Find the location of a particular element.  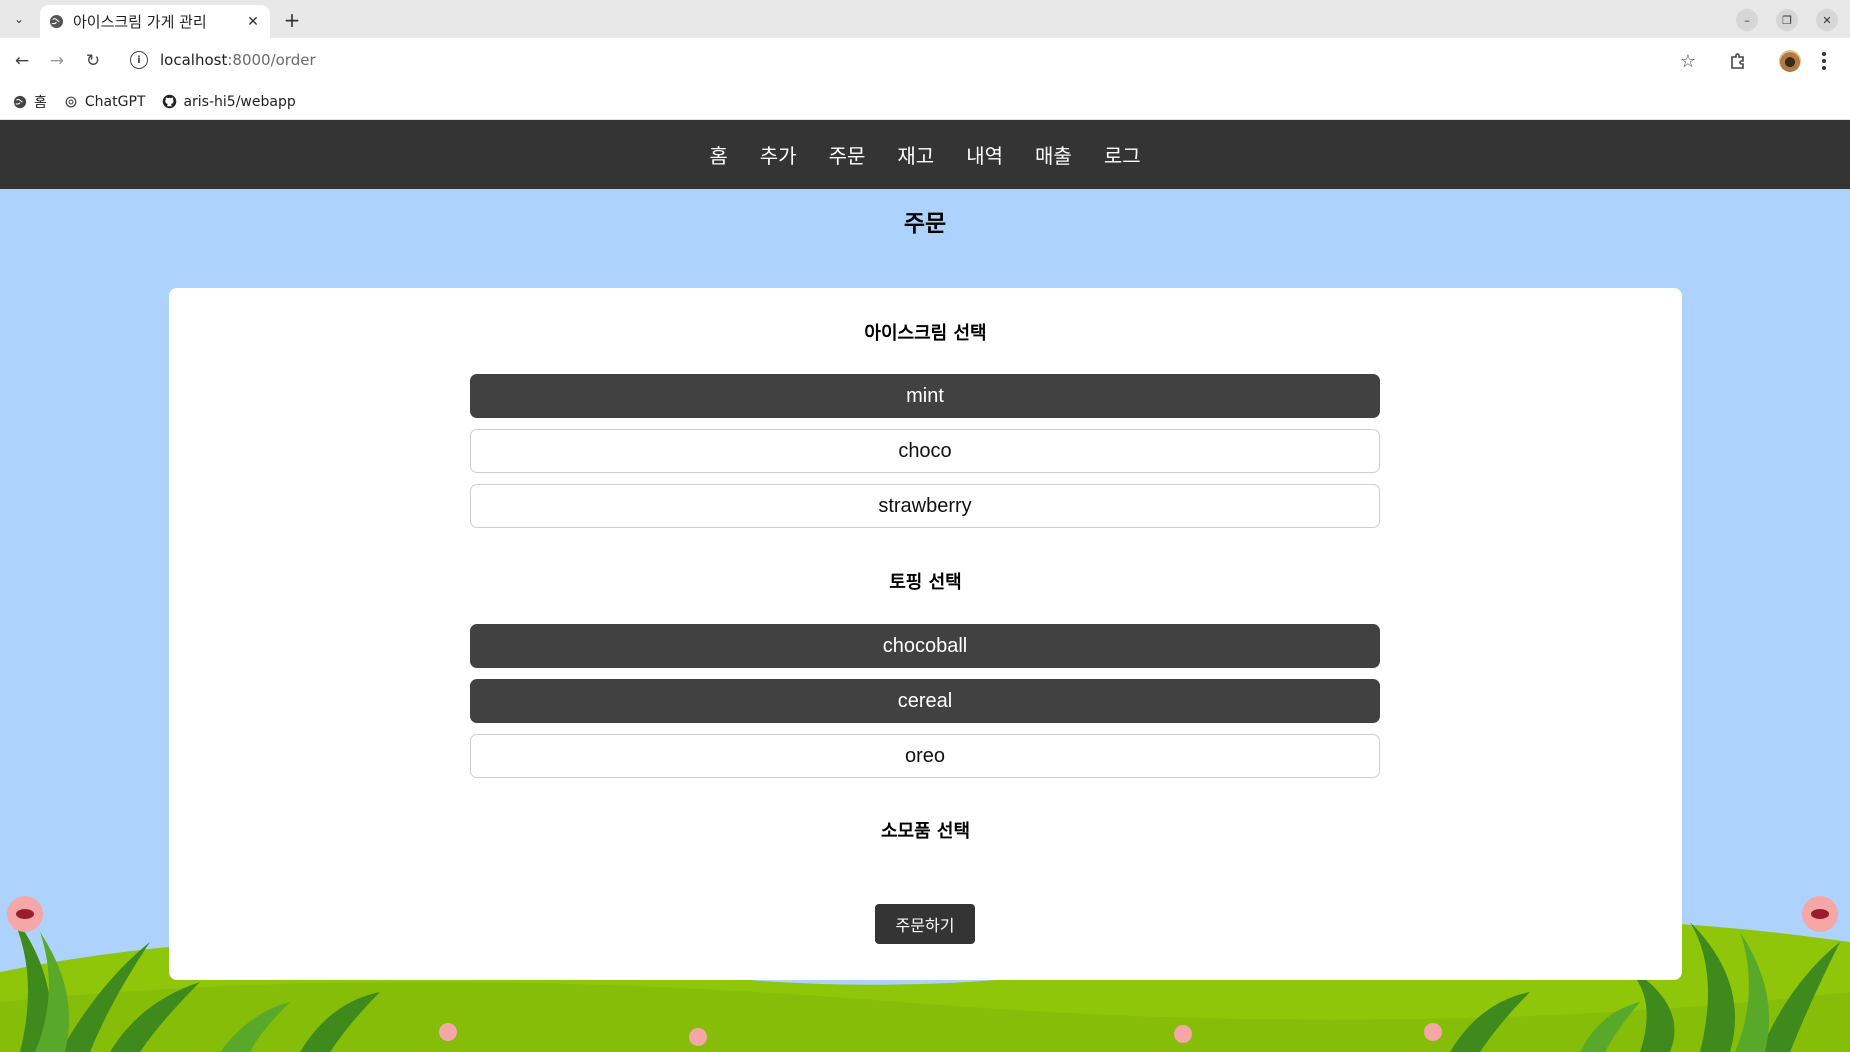

site-info-icon: i is located at coordinates (139, 60).